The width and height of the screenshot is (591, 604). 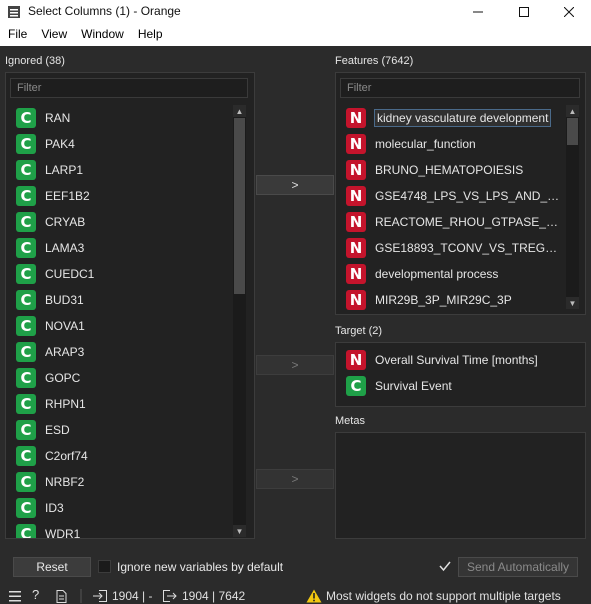 I want to click on list-item: C RHPN1, so click(x=122, y=404).